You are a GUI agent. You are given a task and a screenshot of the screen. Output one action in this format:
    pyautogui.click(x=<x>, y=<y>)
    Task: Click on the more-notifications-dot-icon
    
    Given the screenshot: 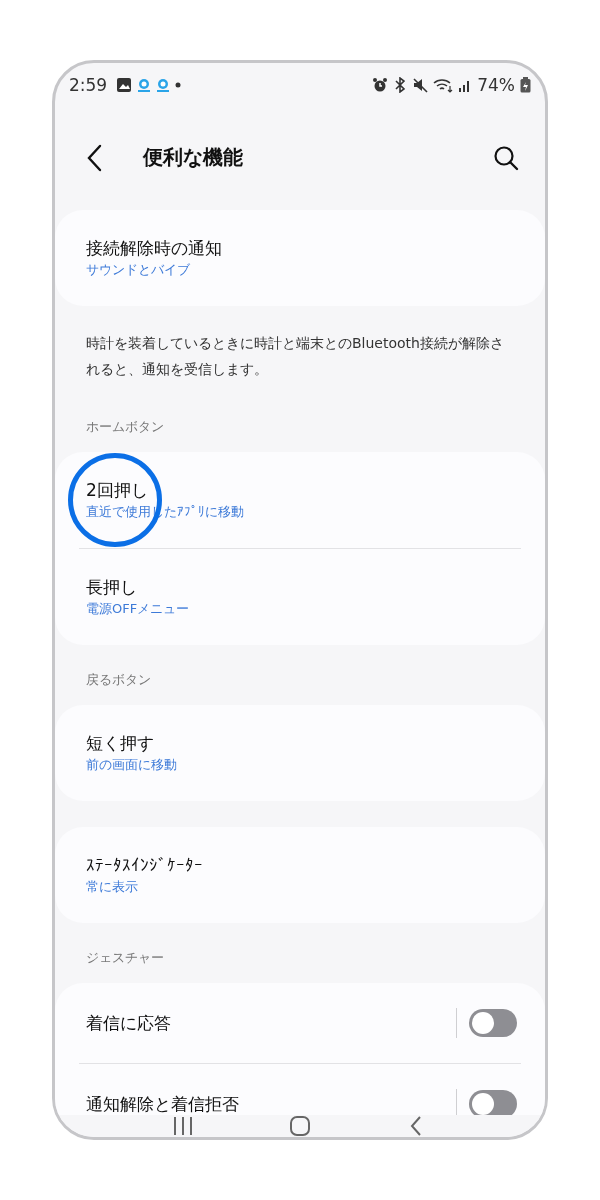 What is the action you would take?
    pyautogui.click(x=178, y=84)
    